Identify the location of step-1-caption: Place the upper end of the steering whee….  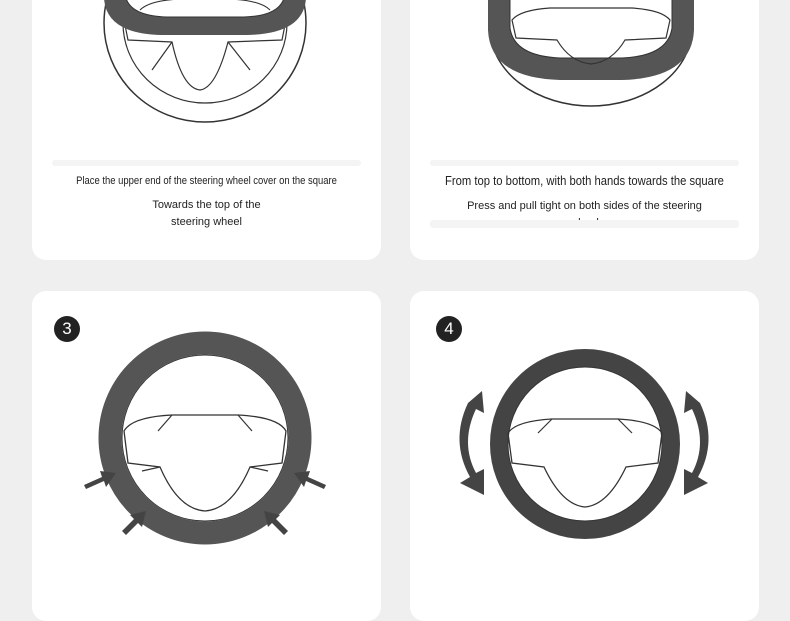
(206, 181).